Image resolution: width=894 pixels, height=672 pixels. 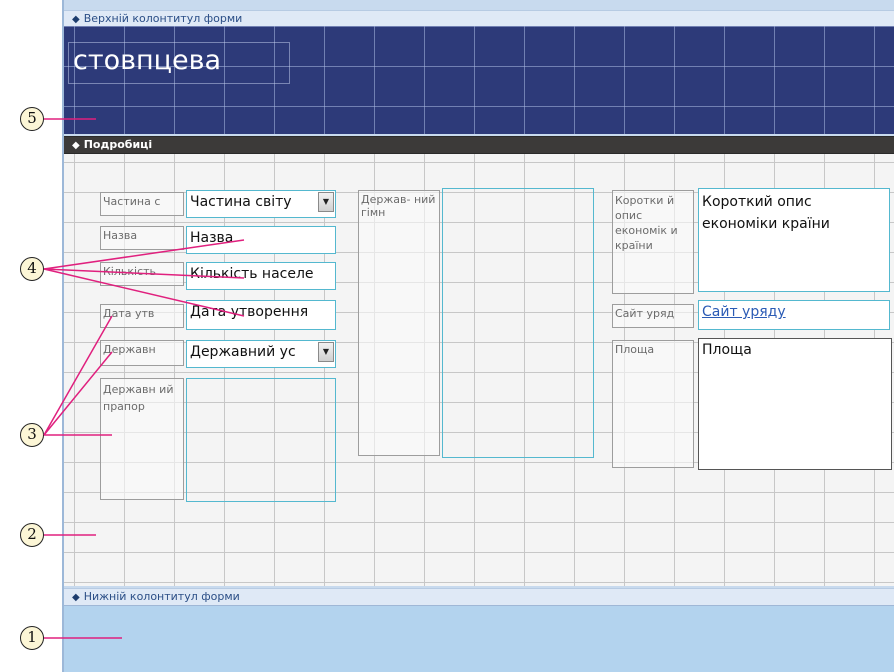 I want to click on callout-line-3b, so click(x=78, y=393).